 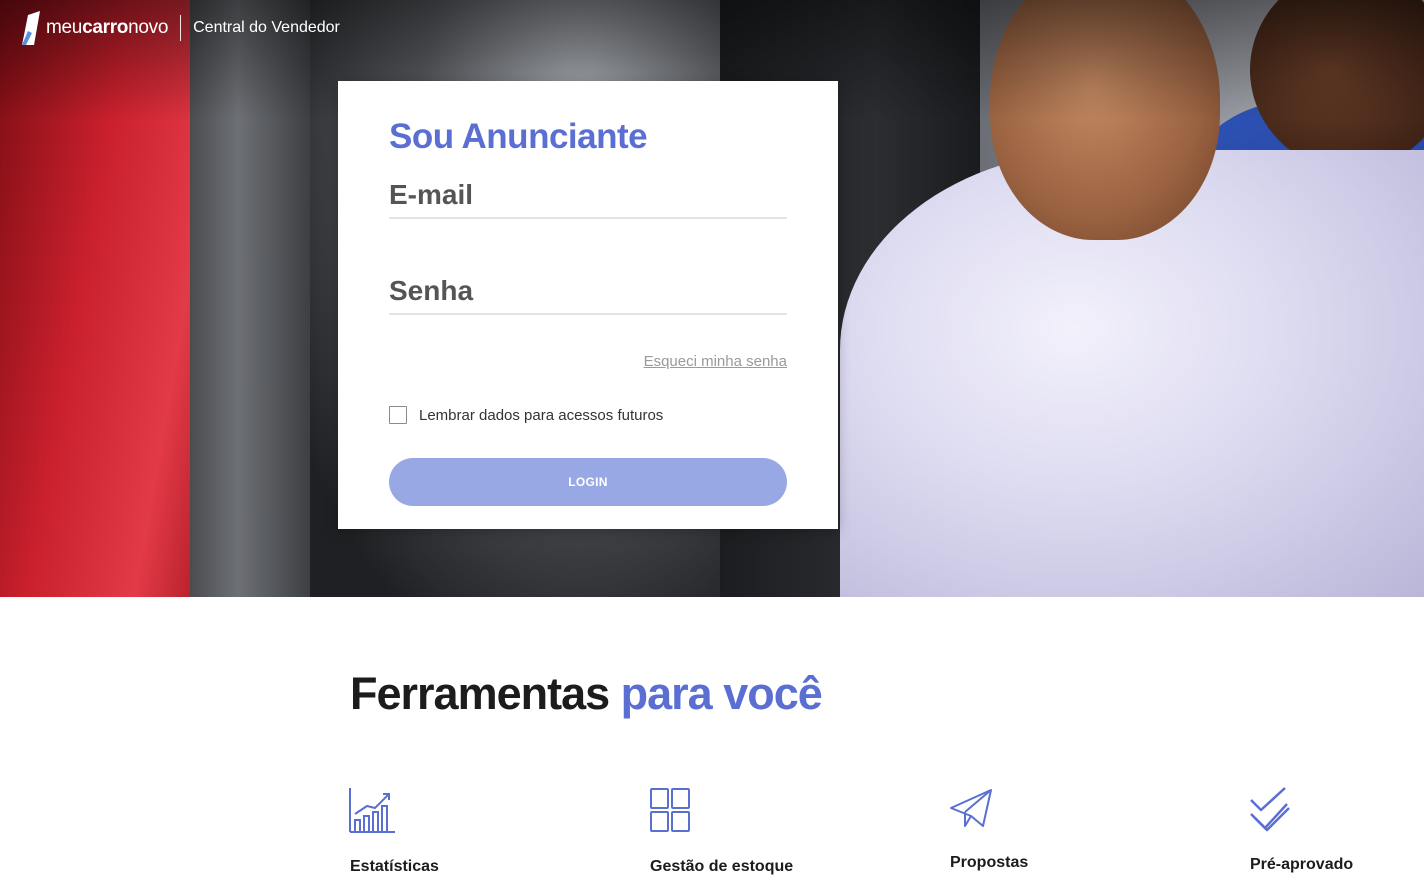 What do you see at coordinates (988, 828) in the screenshot?
I see `tool-propostas: Propostas` at bounding box center [988, 828].